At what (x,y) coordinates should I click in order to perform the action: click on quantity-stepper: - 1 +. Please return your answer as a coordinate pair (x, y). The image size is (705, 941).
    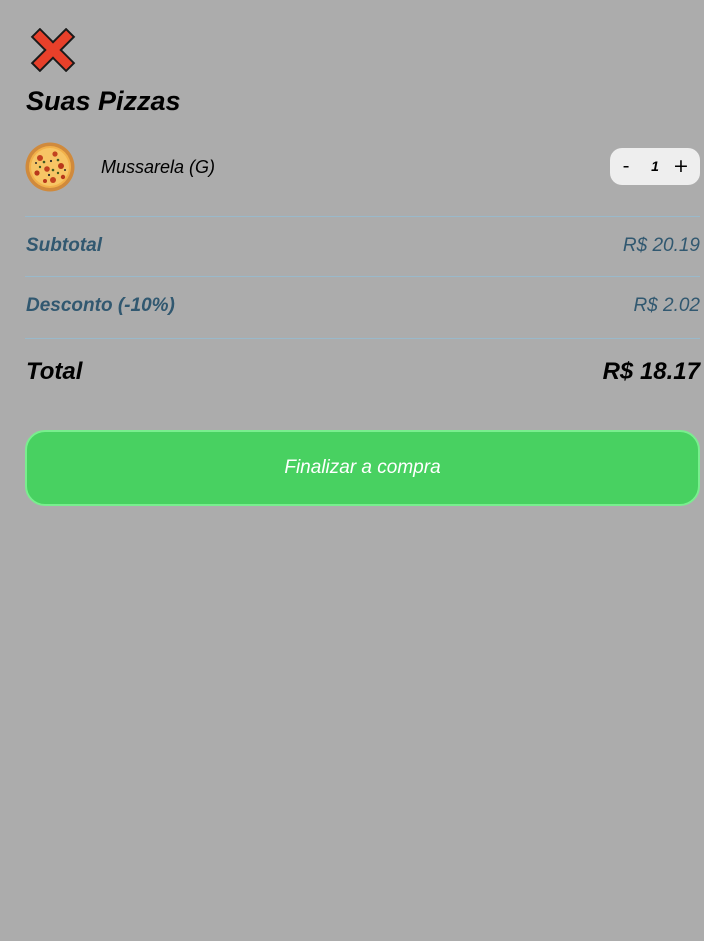
    Looking at the image, I should click on (655, 166).